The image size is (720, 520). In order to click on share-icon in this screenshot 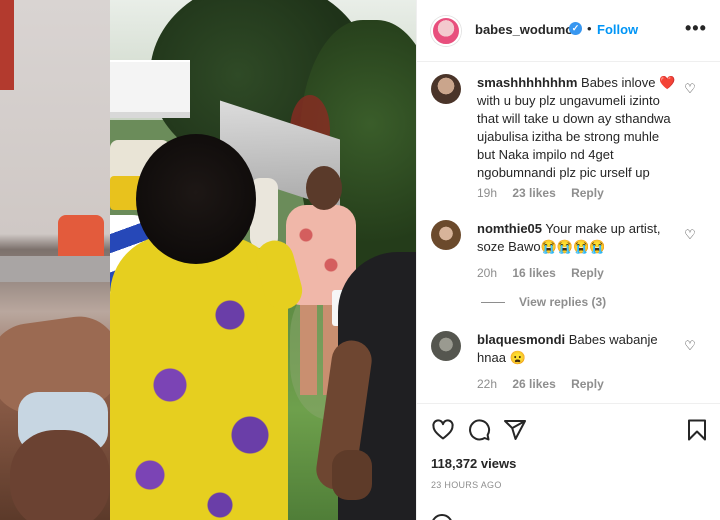, I will do `click(515, 430)`.